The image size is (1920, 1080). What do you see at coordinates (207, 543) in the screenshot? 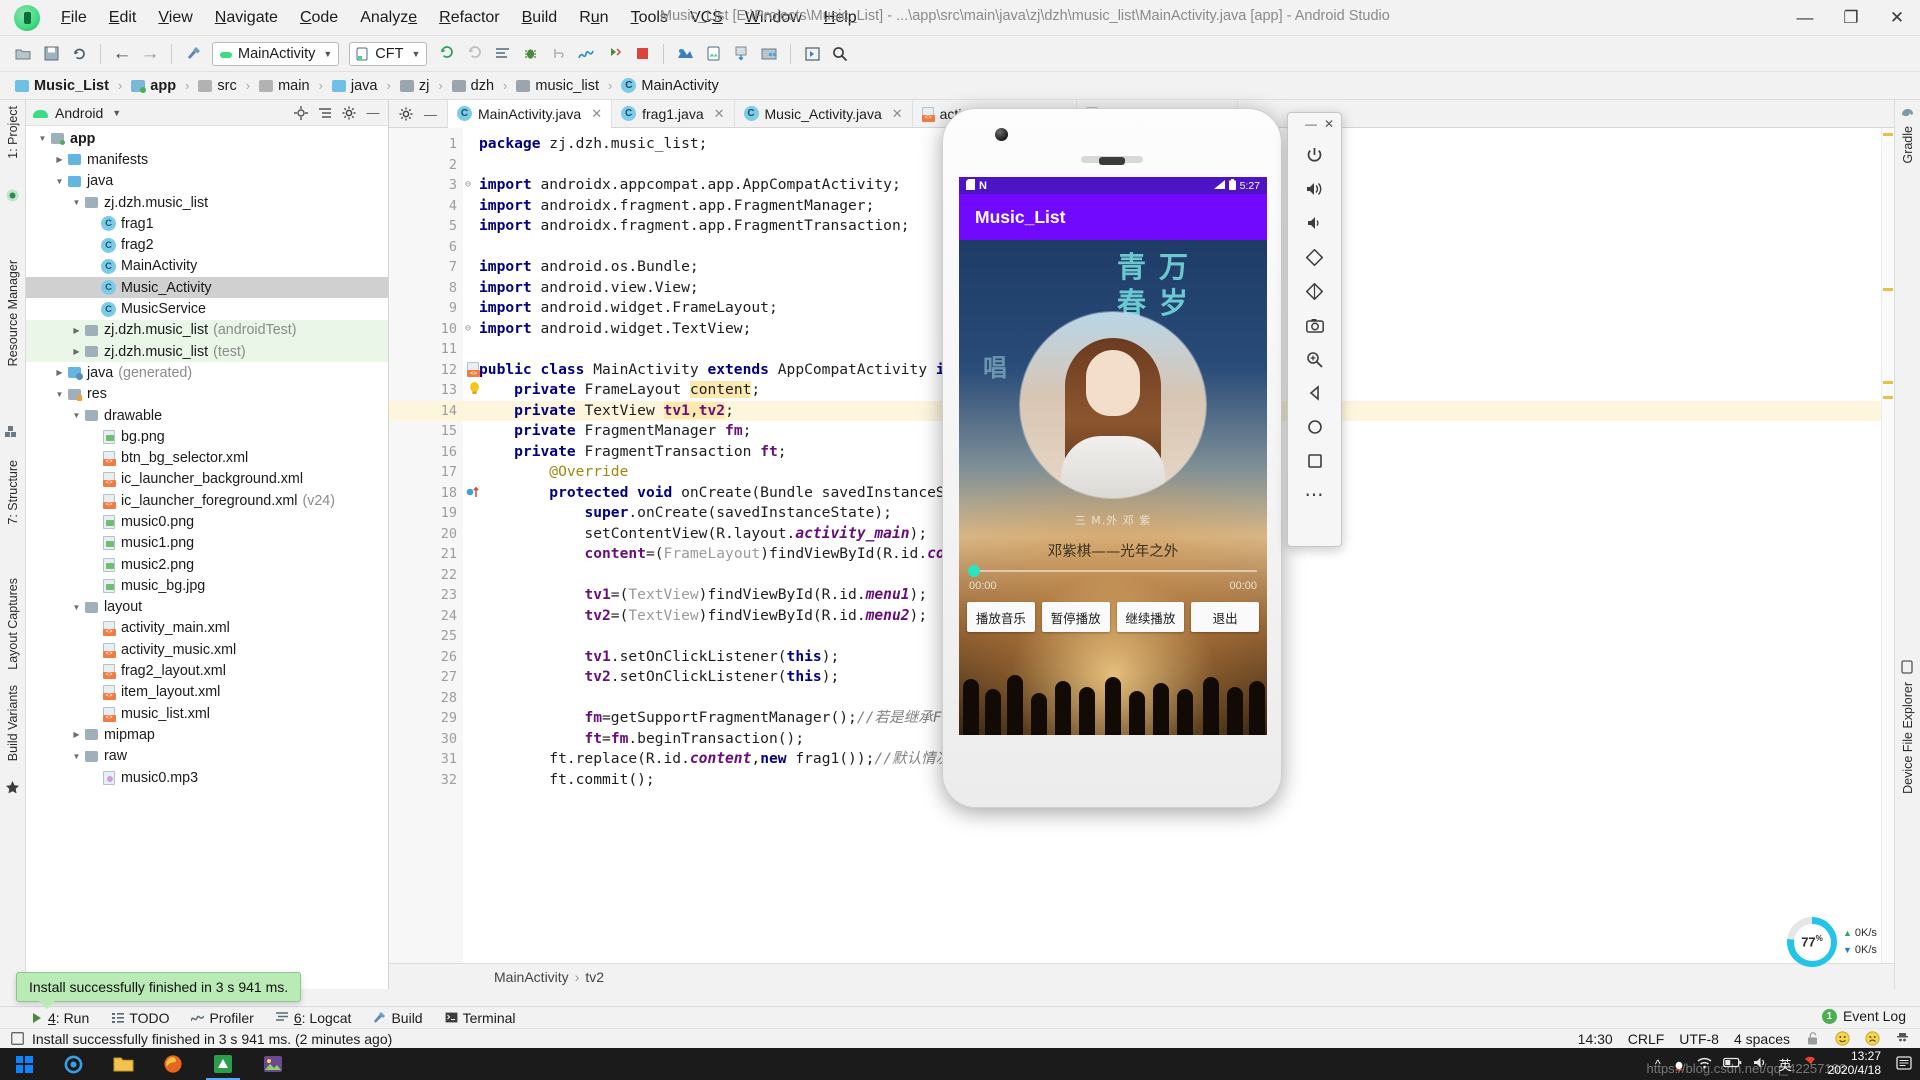
I see `tree-node-music1-png: music1.png` at bounding box center [207, 543].